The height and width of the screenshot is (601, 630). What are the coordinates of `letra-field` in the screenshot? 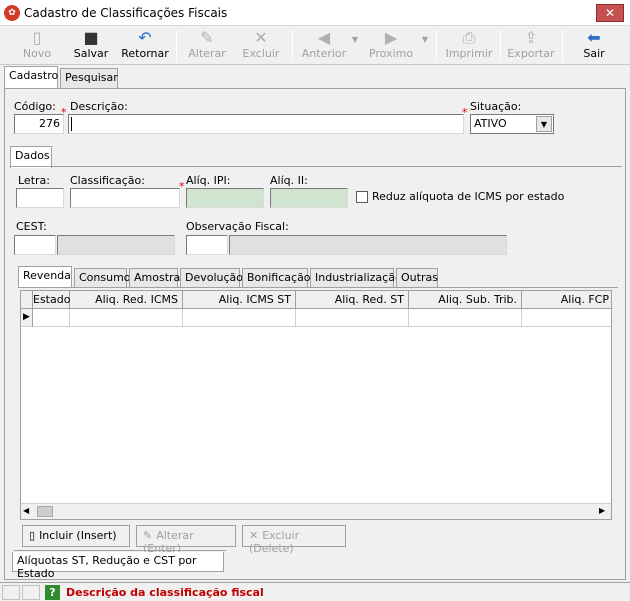 It's located at (40, 198).